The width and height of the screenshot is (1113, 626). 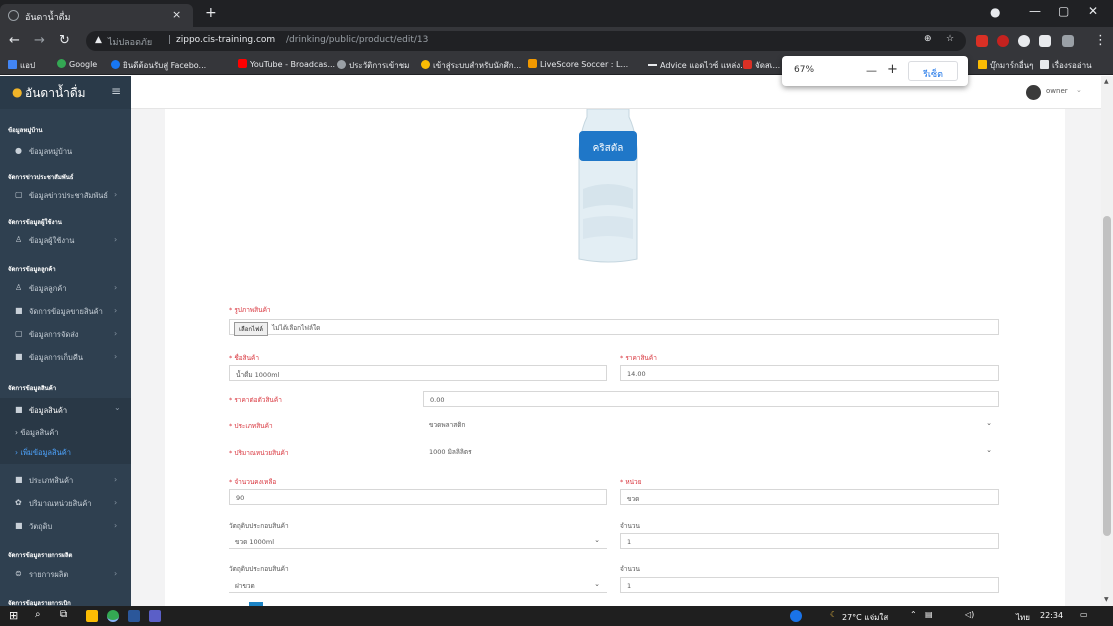 What do you see at coordinates (418, 541) in the screenshot?
I see `material-select-1: ขวด 1000ml ⌄` at bounding box center [418, 541].